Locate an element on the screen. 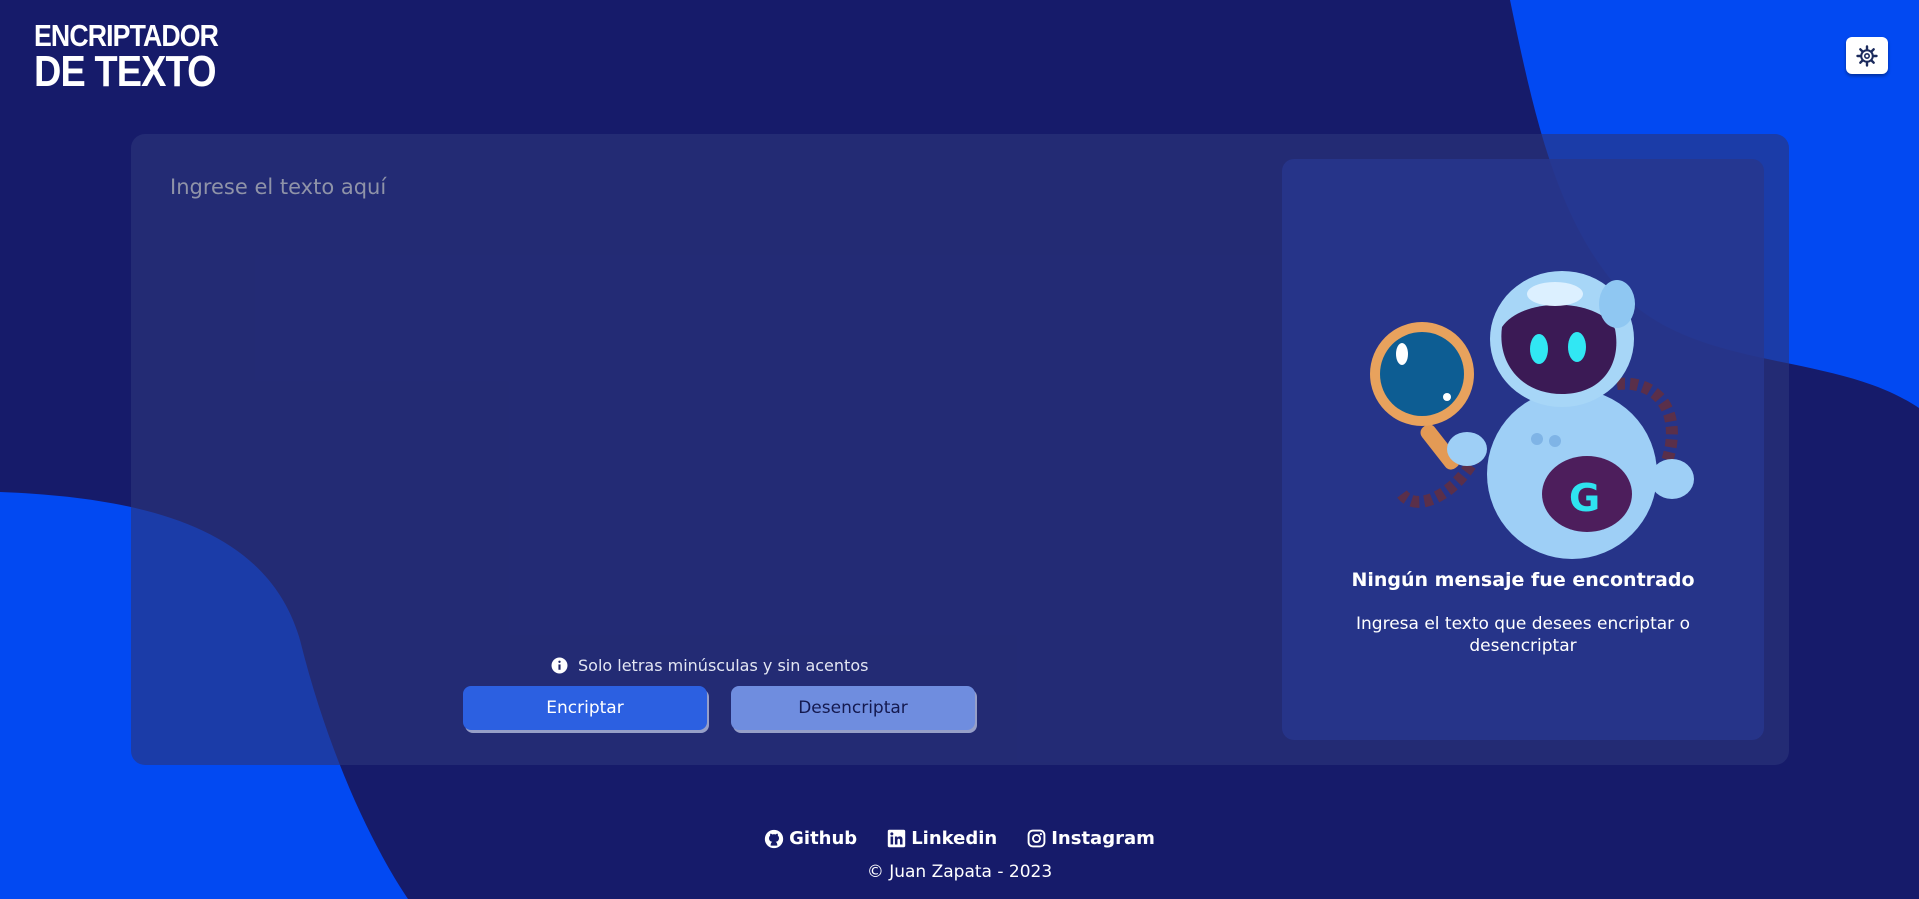  app-logo: ENCRIPTADOR DE TEXTO is located at coordinates (141, 57).